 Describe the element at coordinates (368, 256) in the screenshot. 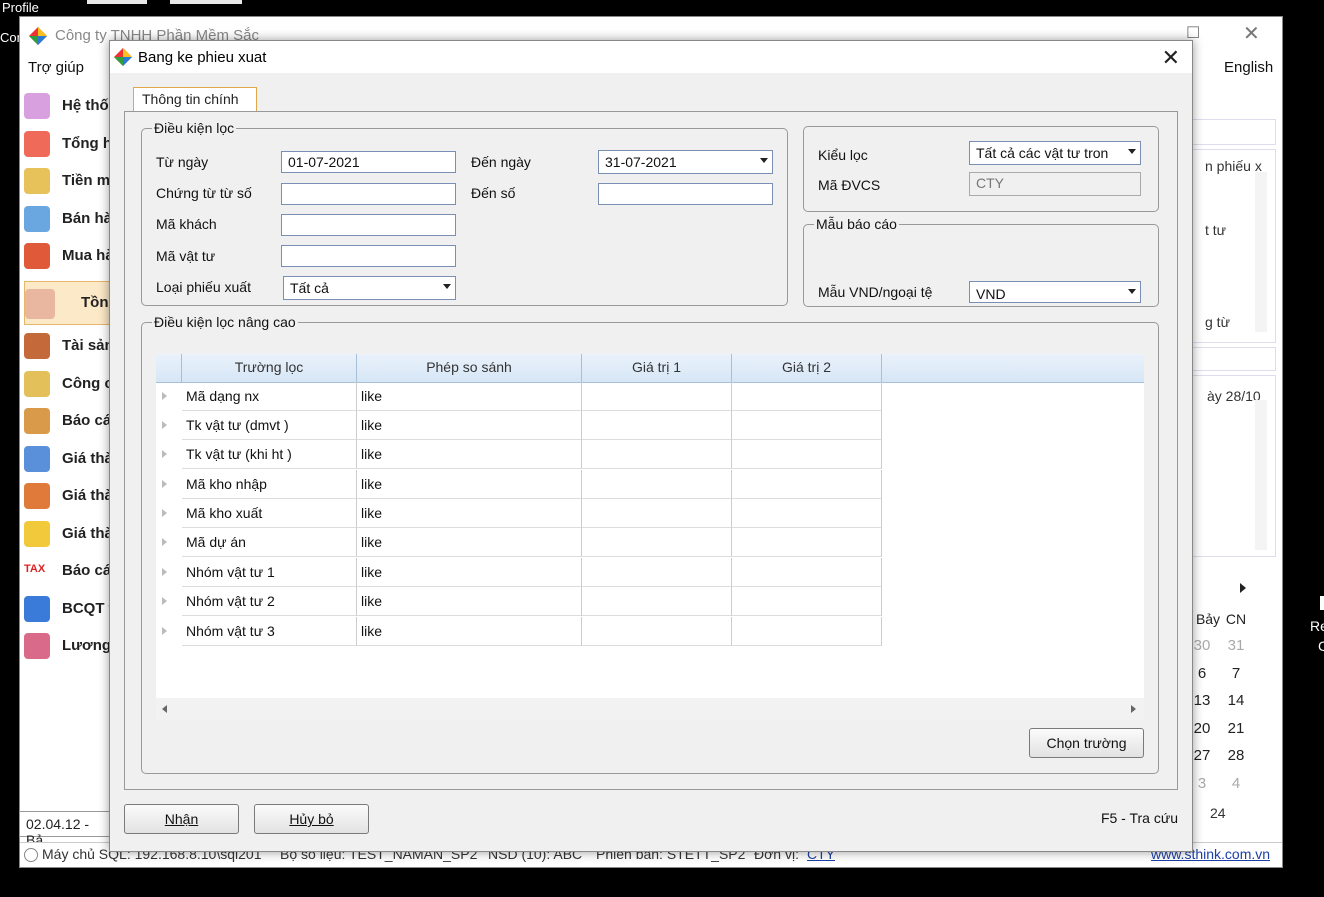

I see `item-input` at that location.